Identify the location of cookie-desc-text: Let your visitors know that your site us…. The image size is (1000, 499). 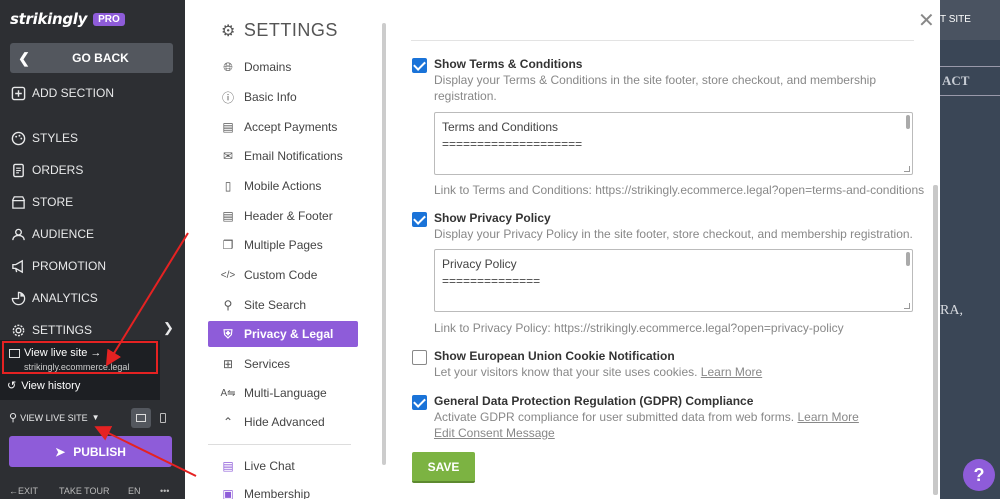
(566, 372).